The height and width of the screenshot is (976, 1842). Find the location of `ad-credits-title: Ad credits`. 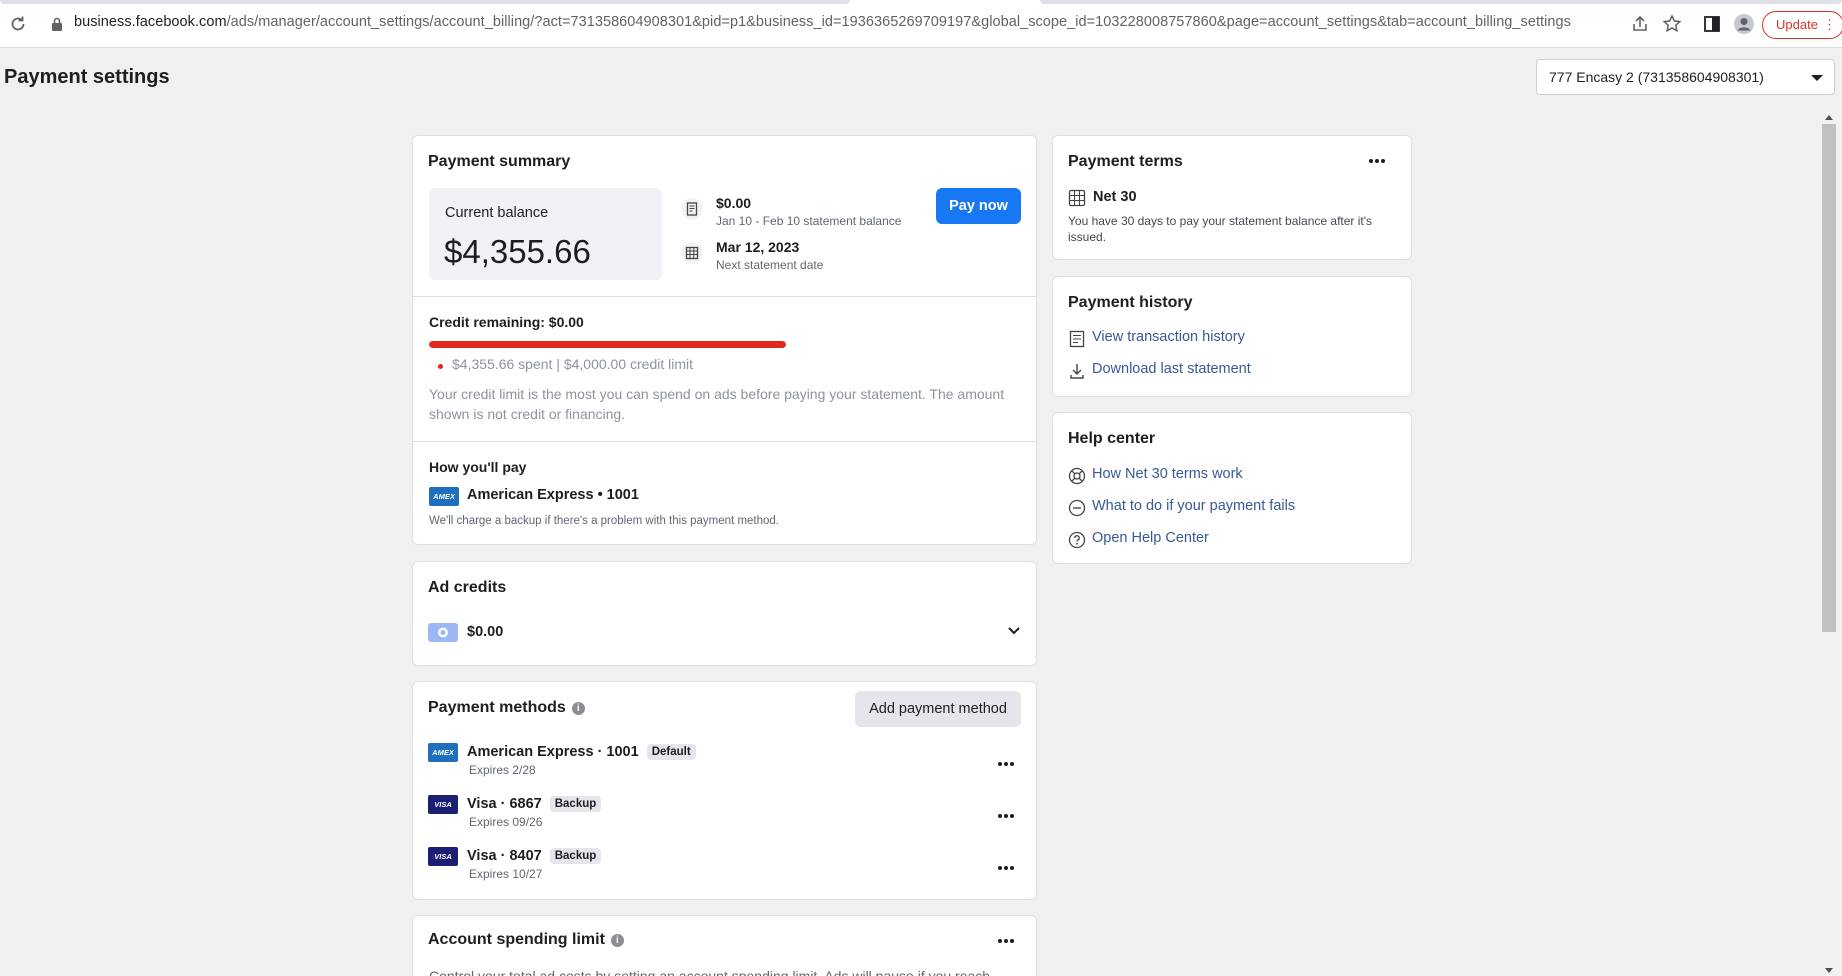

ad-credits-title: Ad credits is located at coordinates (467, 587).